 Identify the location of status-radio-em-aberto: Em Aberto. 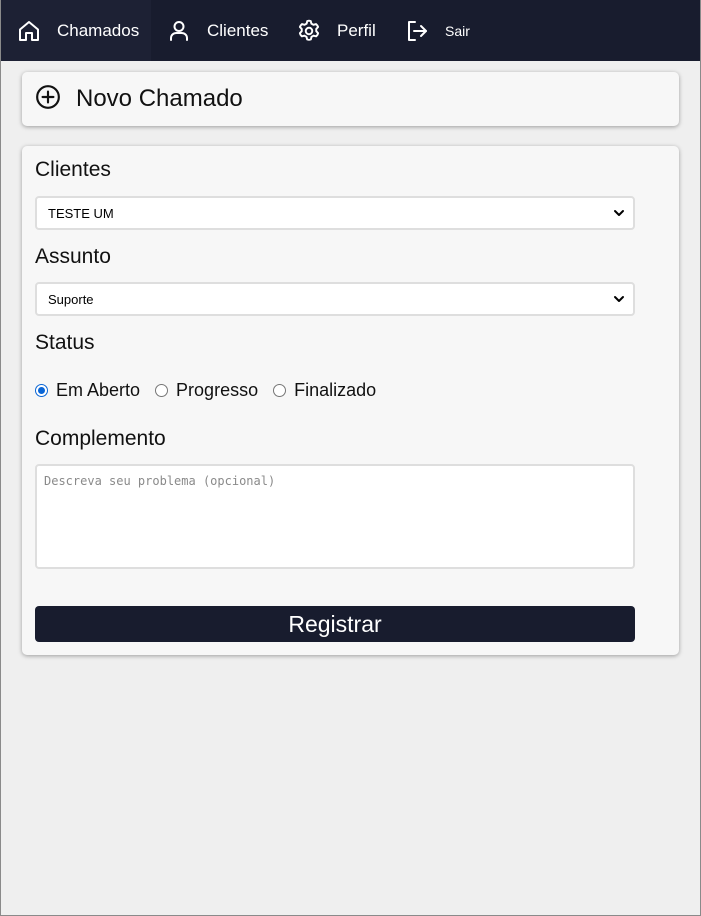
(87, 390).